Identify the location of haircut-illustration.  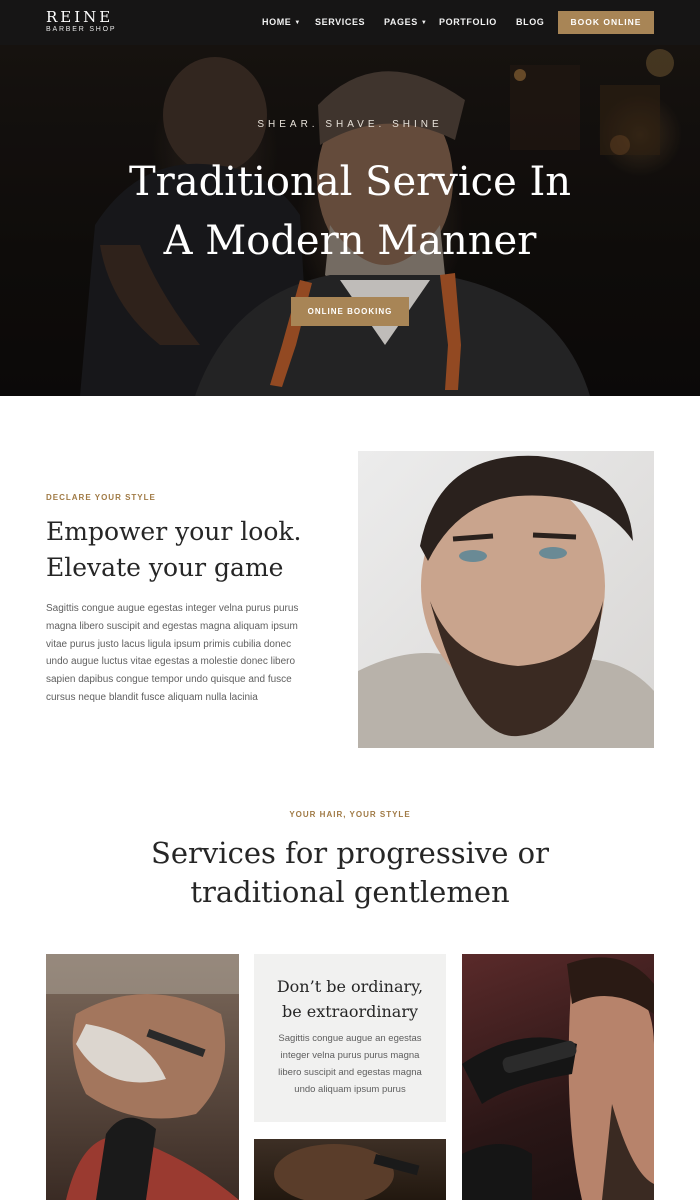
(347, 1172).